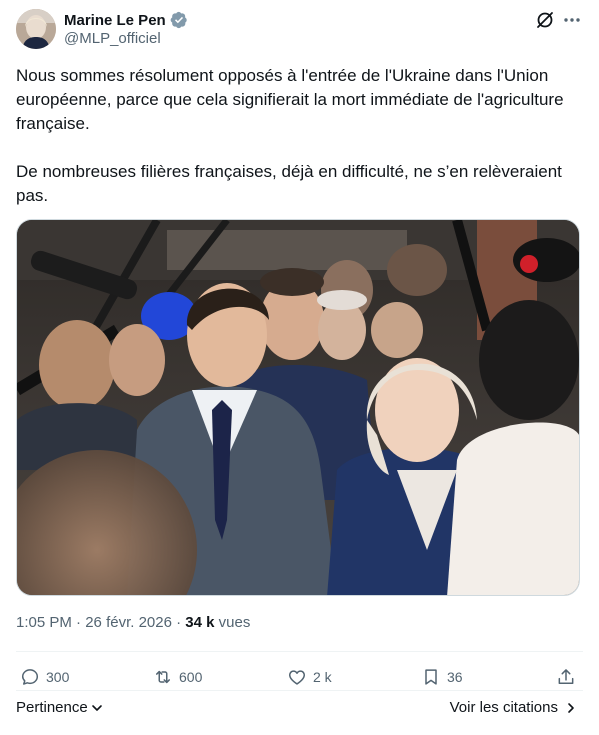  Describe the element at coordinates (191, 677) in the screenshot. I see `repost-count: 600` at that location.